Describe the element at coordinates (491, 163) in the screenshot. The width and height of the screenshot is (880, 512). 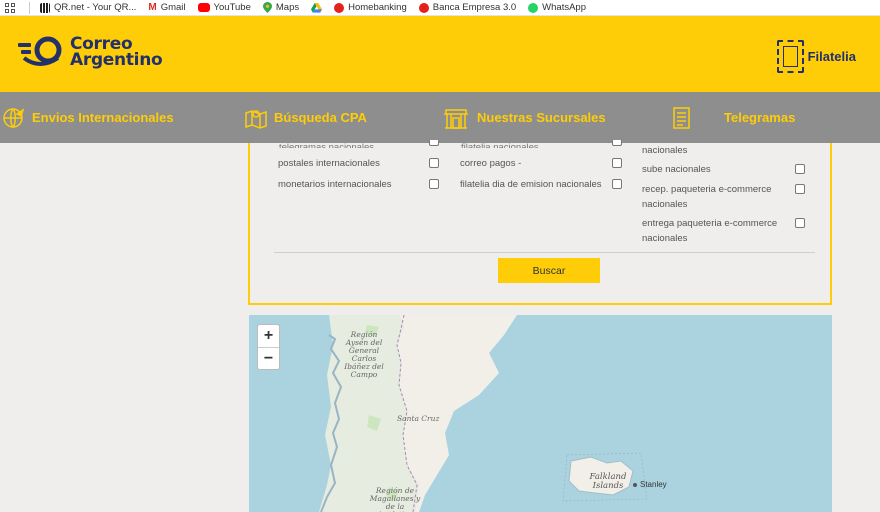
I see `option-label: correo pagos -` at that location.